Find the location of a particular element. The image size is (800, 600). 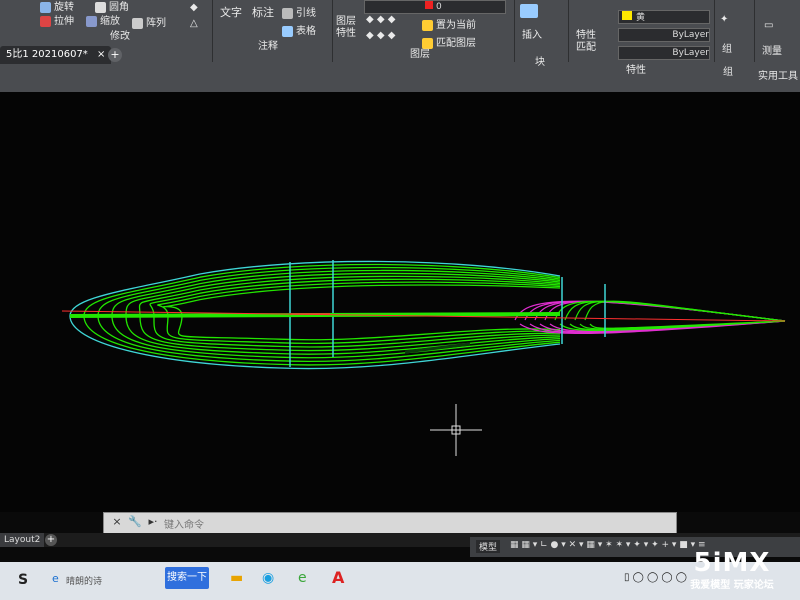

array-tool: 阵列 is located at coordinates (149, 21).